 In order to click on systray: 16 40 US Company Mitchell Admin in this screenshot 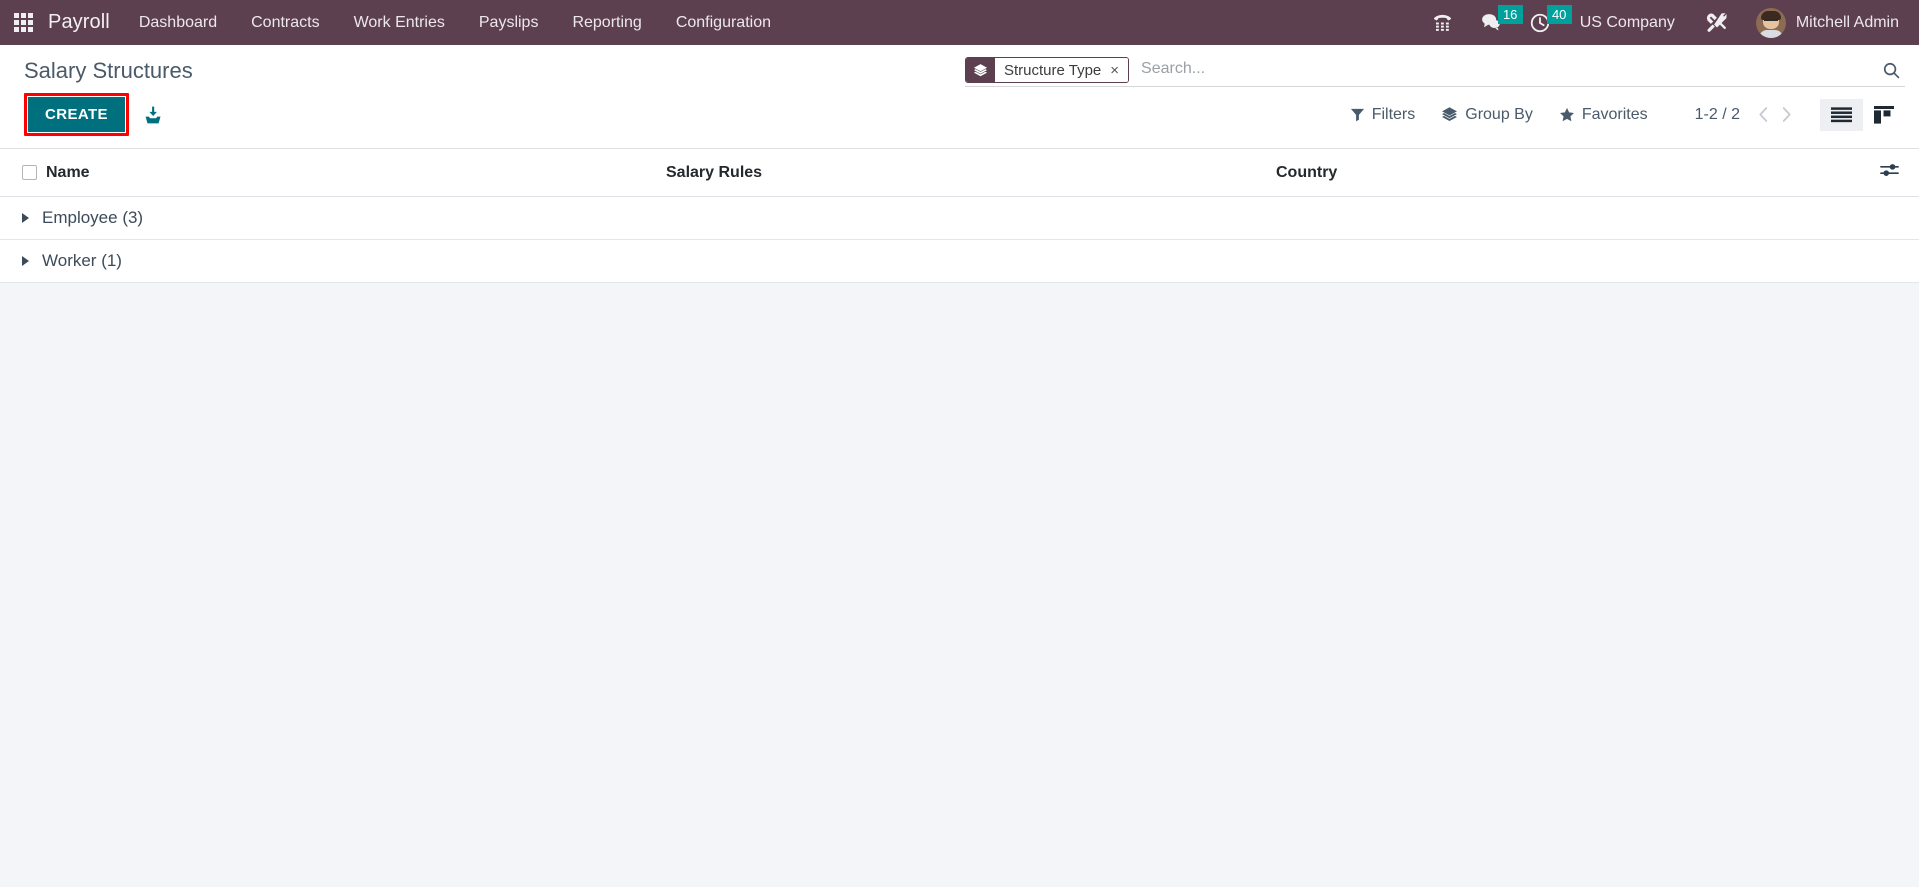, I will do `click(1668, 22)`.